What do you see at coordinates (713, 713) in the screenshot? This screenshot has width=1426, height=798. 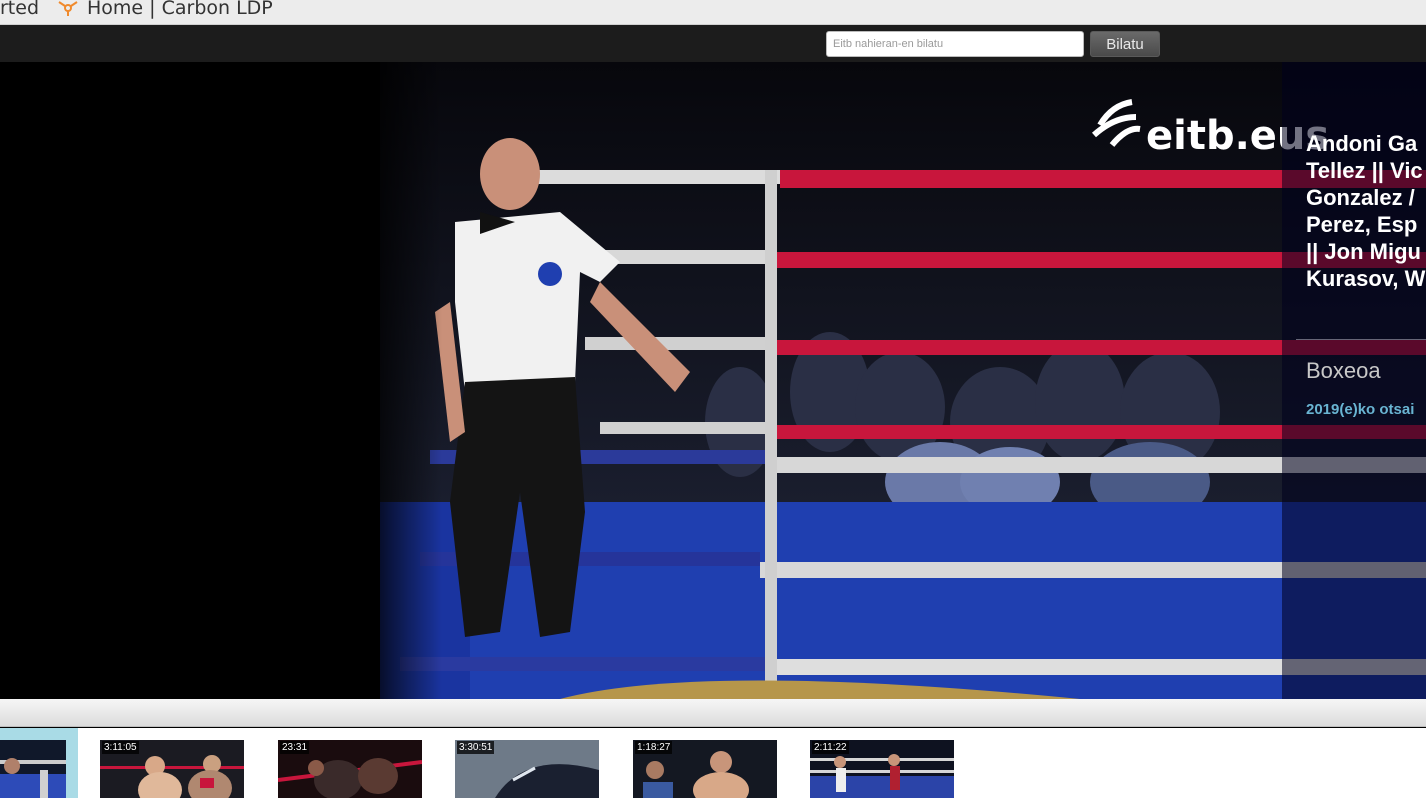 I see `thumbnail-strip-header` at bounding box center [713, 713].